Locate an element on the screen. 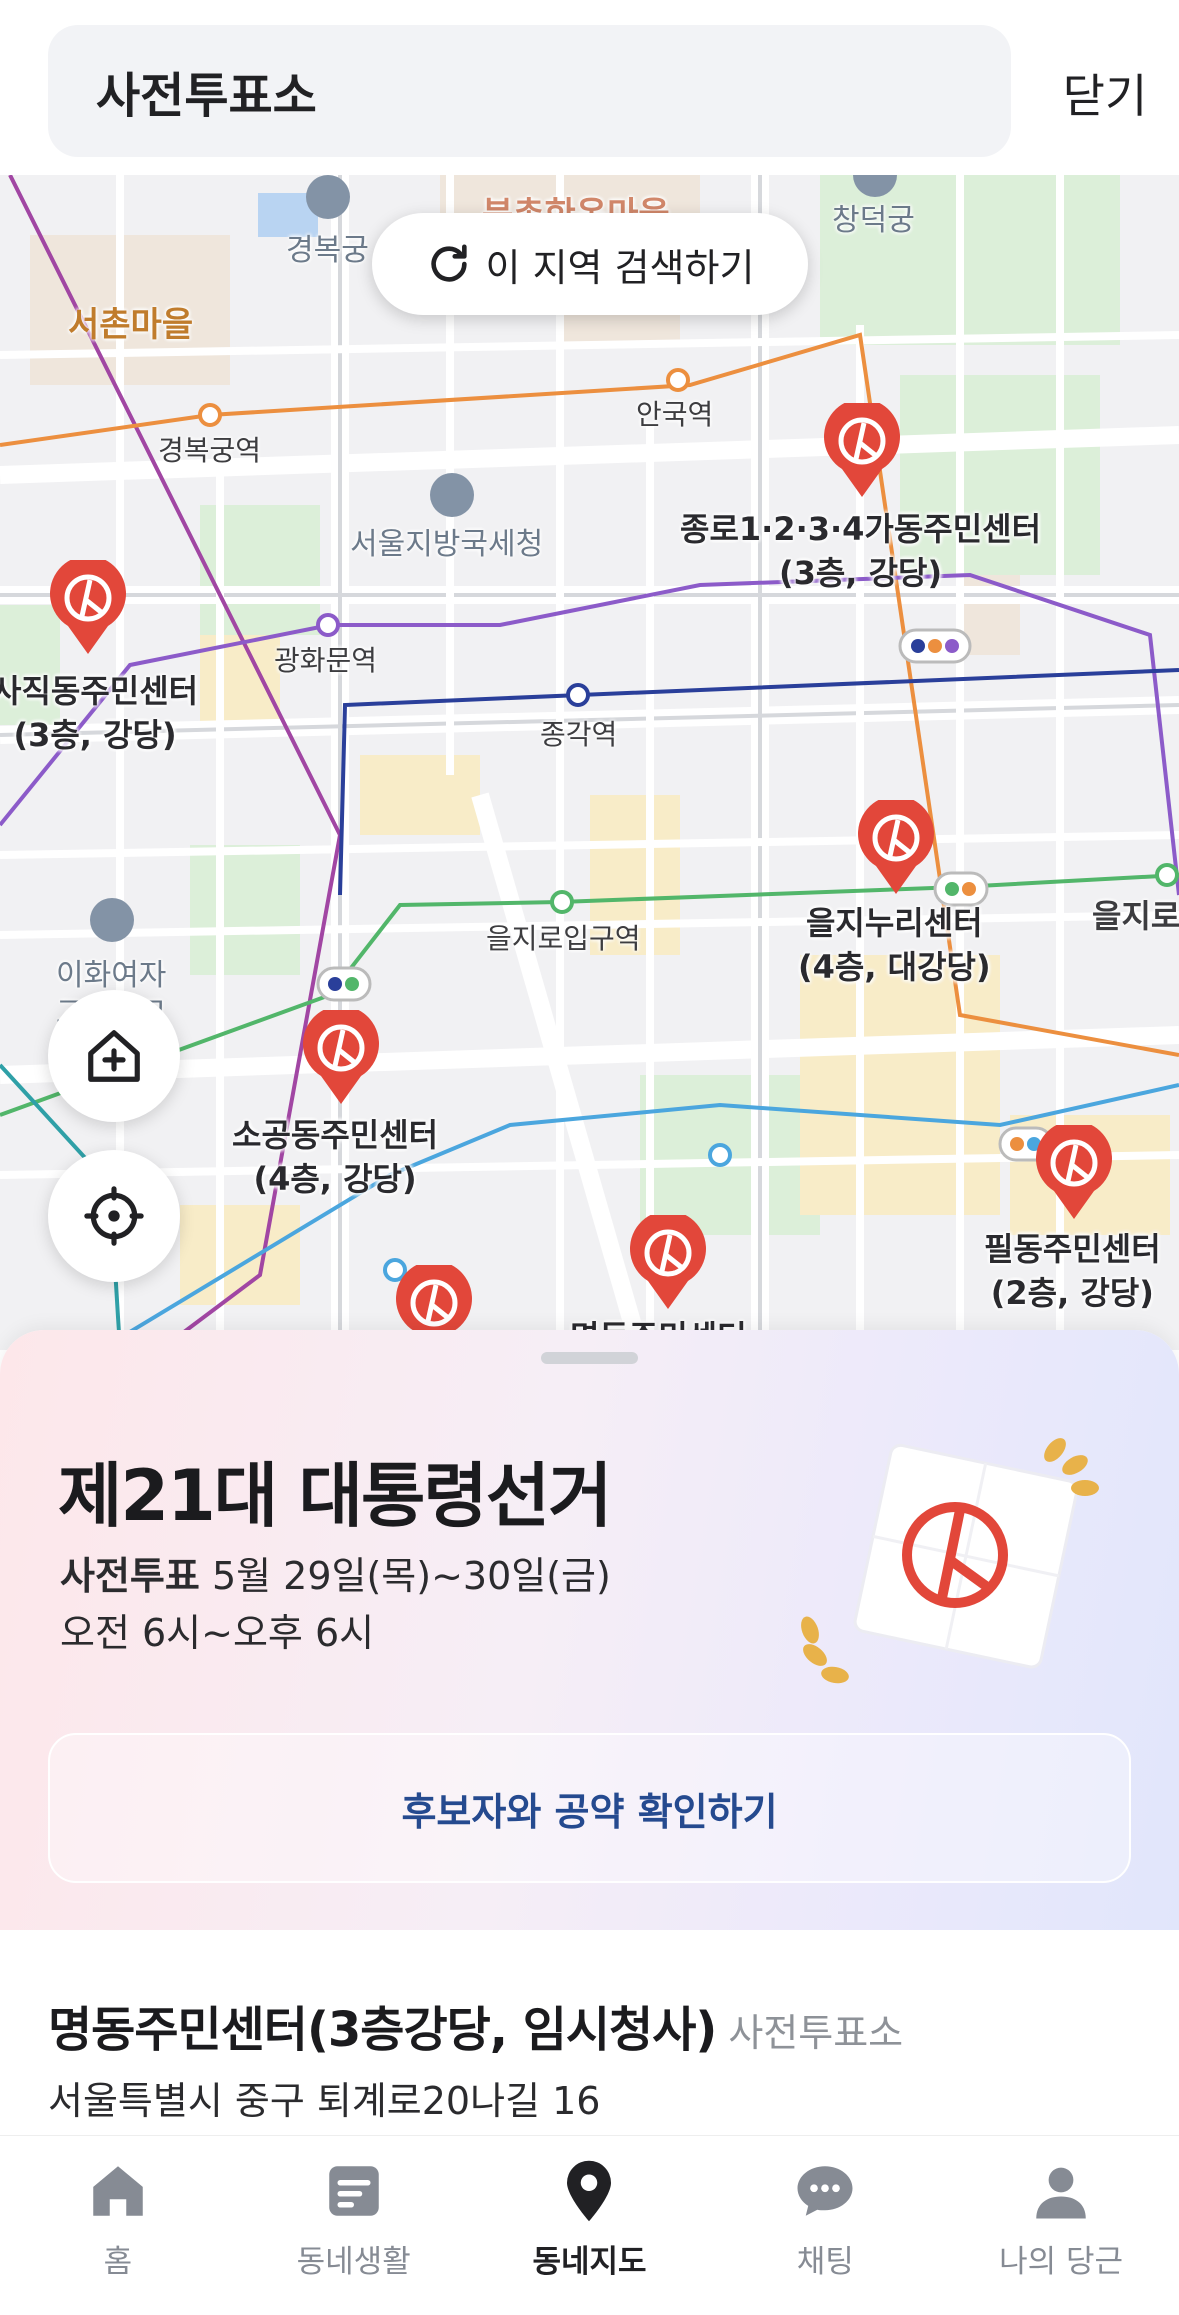 This screenshot has height=2315, width=1179. close-button: 닫기 is located at coordinates (1105, 93).